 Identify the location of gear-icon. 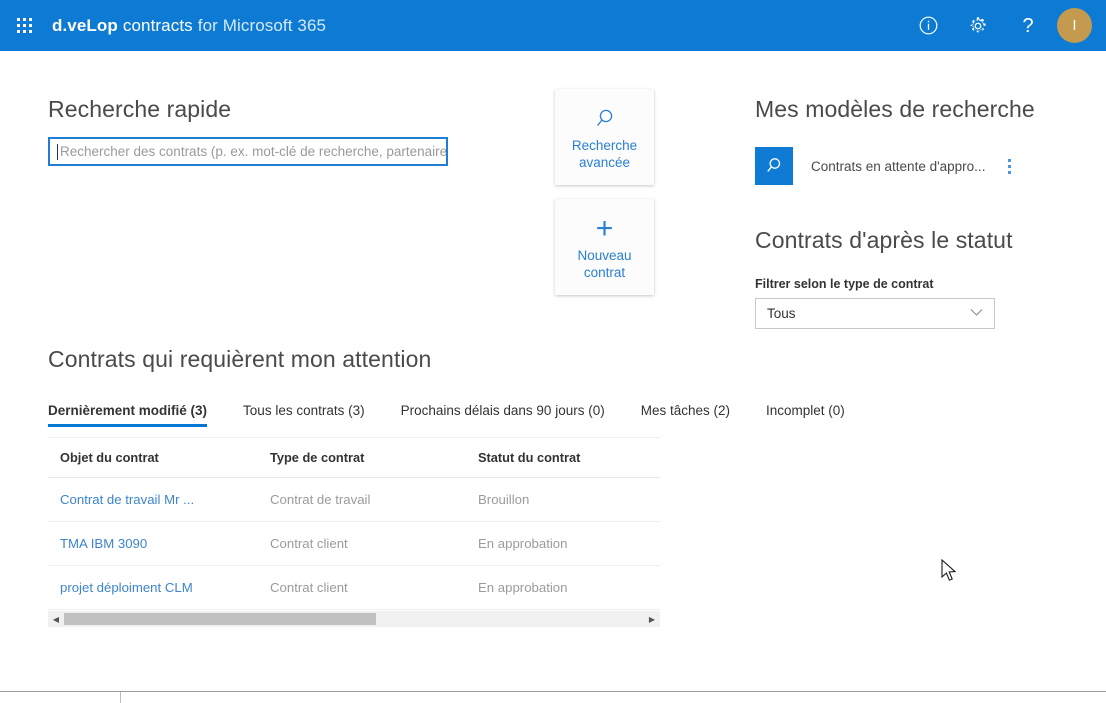
(978, 26).